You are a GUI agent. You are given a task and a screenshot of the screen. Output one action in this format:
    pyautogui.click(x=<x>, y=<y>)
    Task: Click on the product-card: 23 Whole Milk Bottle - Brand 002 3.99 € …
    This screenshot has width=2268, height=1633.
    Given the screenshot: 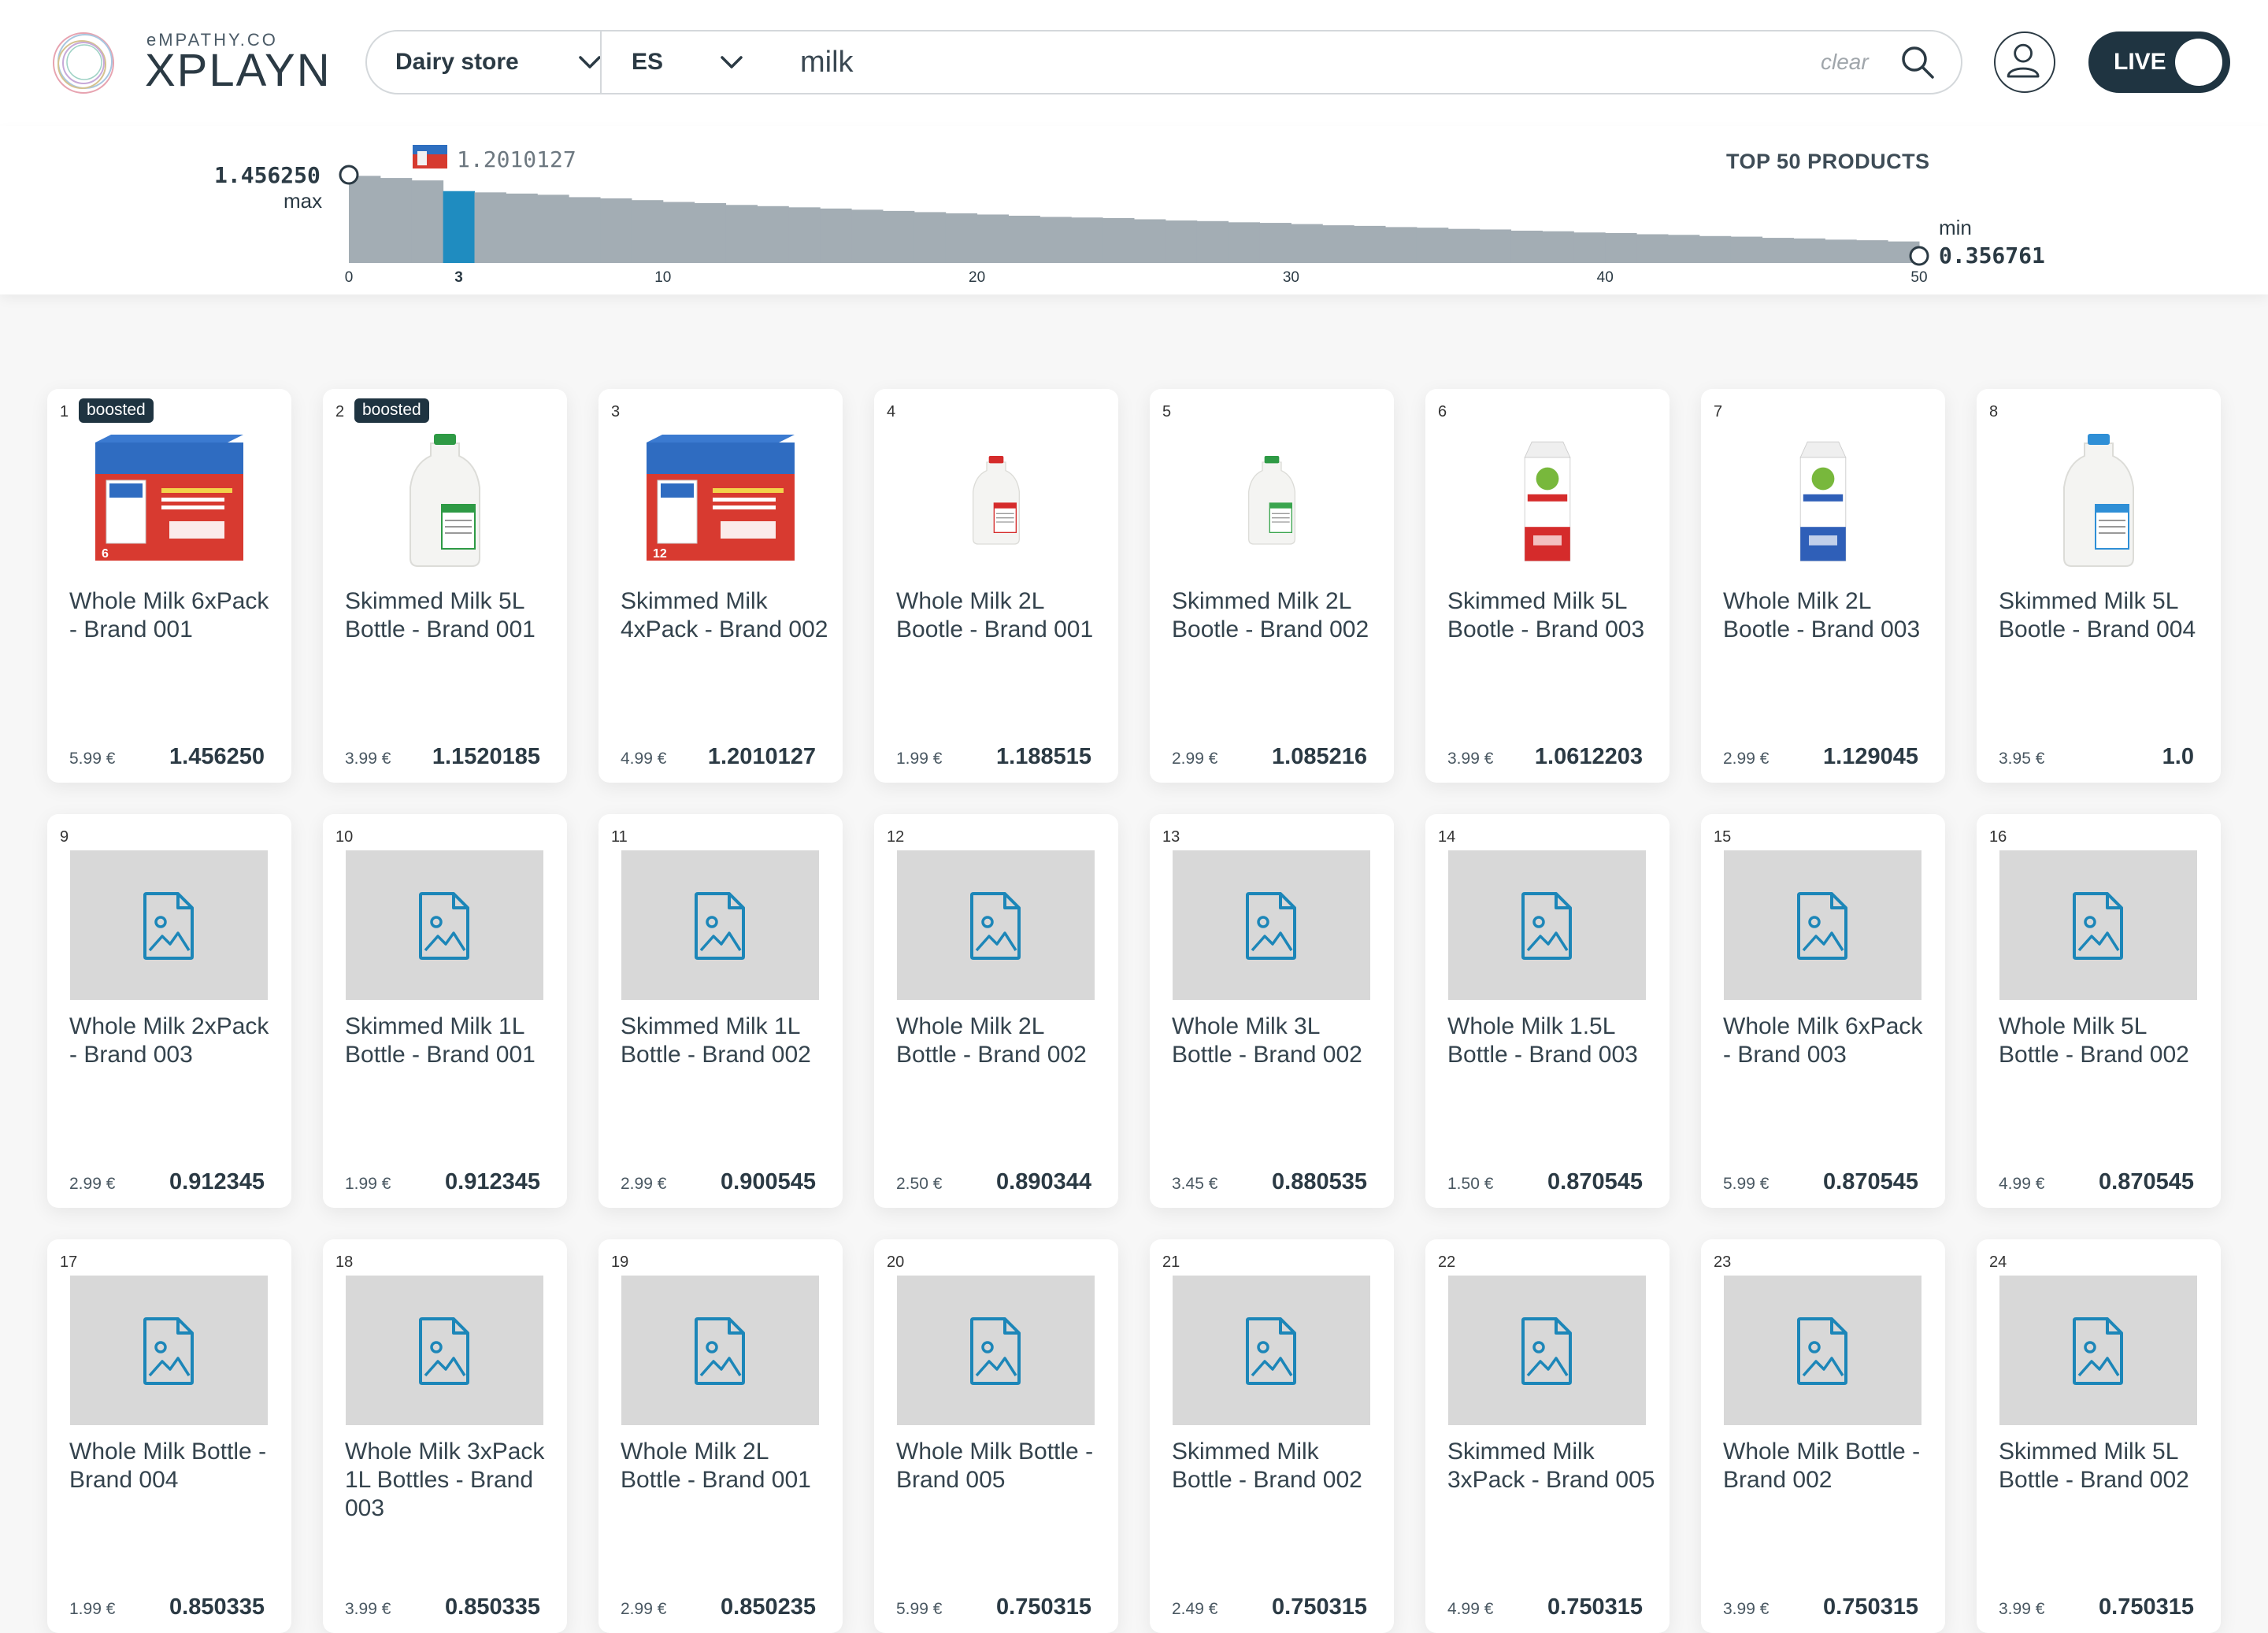 What is the action you would take?
    pyautogui.click(x=1823, y=1436)
    